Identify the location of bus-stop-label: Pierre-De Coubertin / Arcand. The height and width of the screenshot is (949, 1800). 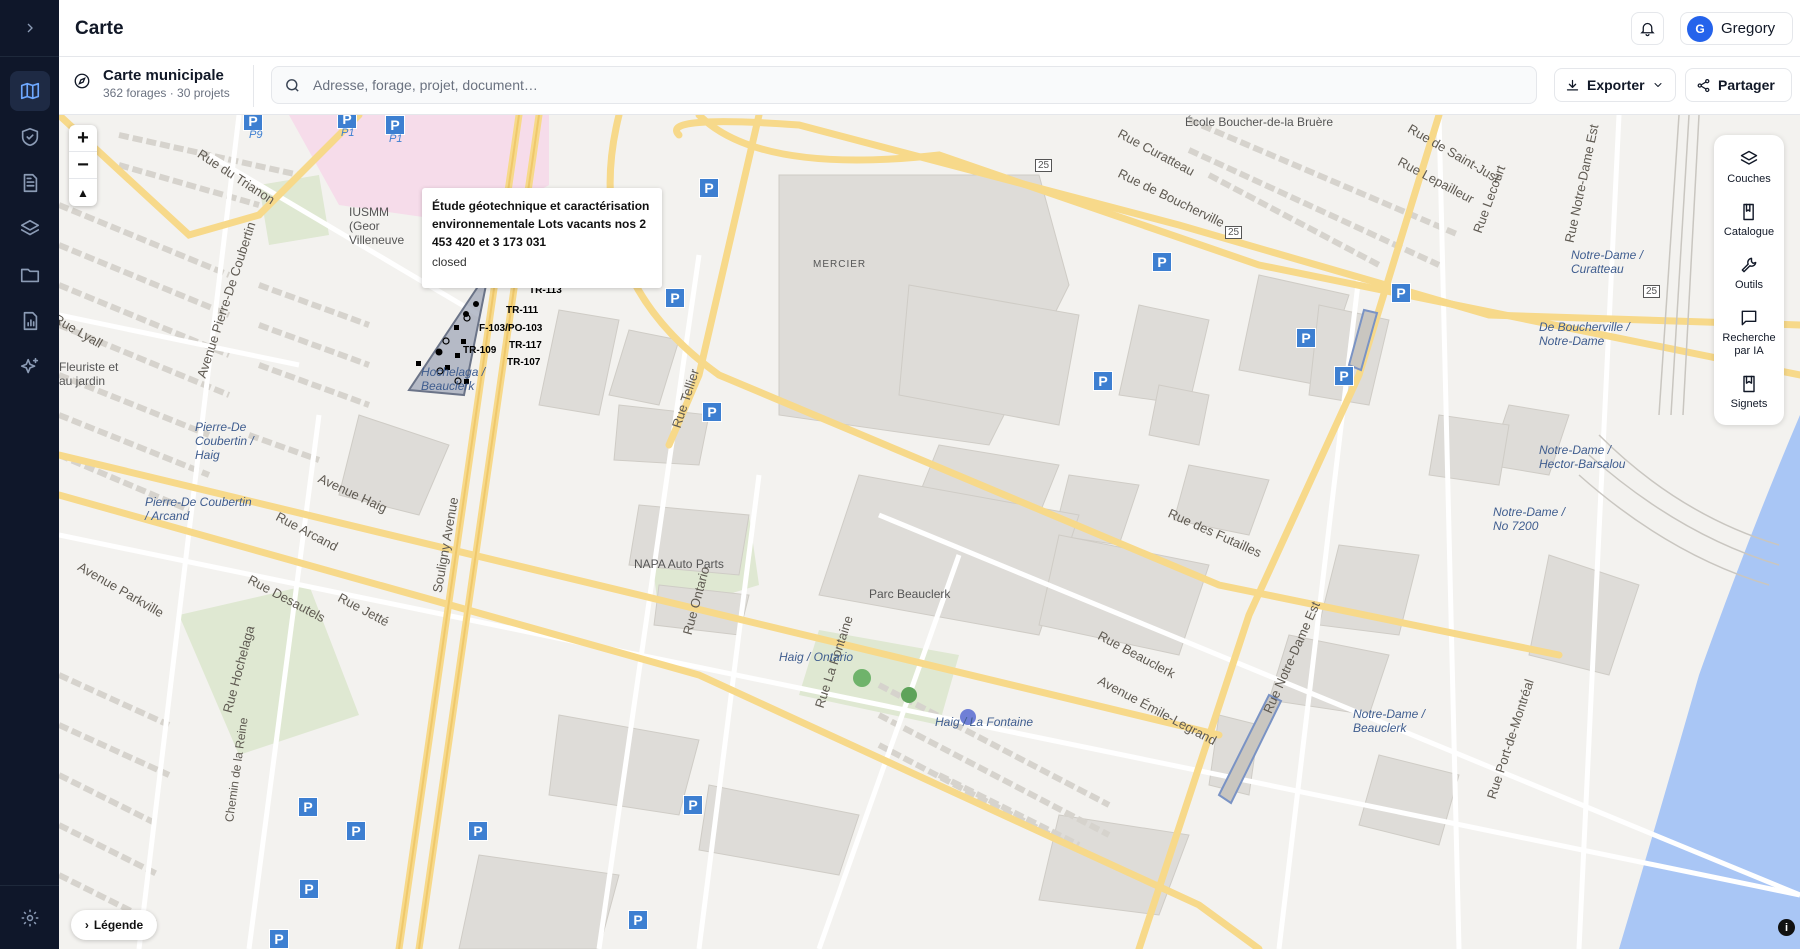
(198, 509).